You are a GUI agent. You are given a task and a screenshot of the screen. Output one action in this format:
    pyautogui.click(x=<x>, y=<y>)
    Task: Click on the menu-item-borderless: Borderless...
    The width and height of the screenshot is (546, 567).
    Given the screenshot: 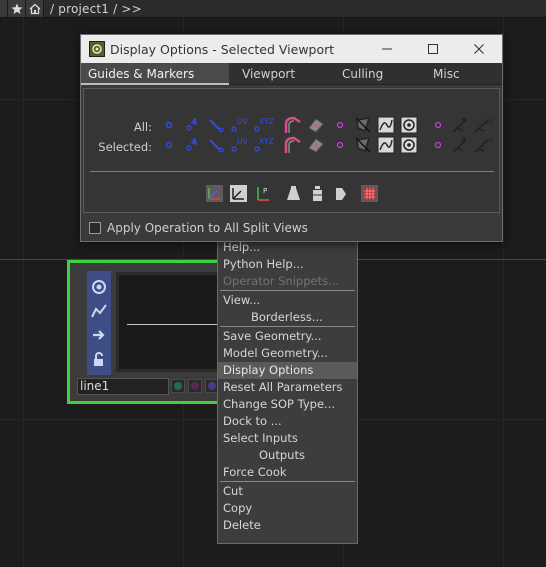 What is the action you would take?
    pyautogui.click(x=287, y=317)
    